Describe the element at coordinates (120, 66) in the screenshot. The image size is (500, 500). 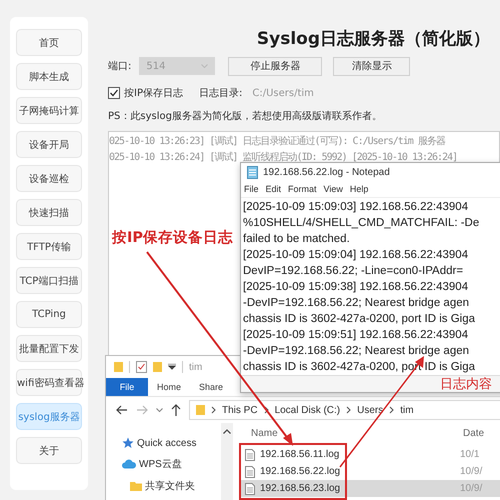
I see `port-label: 端口:` at that location.